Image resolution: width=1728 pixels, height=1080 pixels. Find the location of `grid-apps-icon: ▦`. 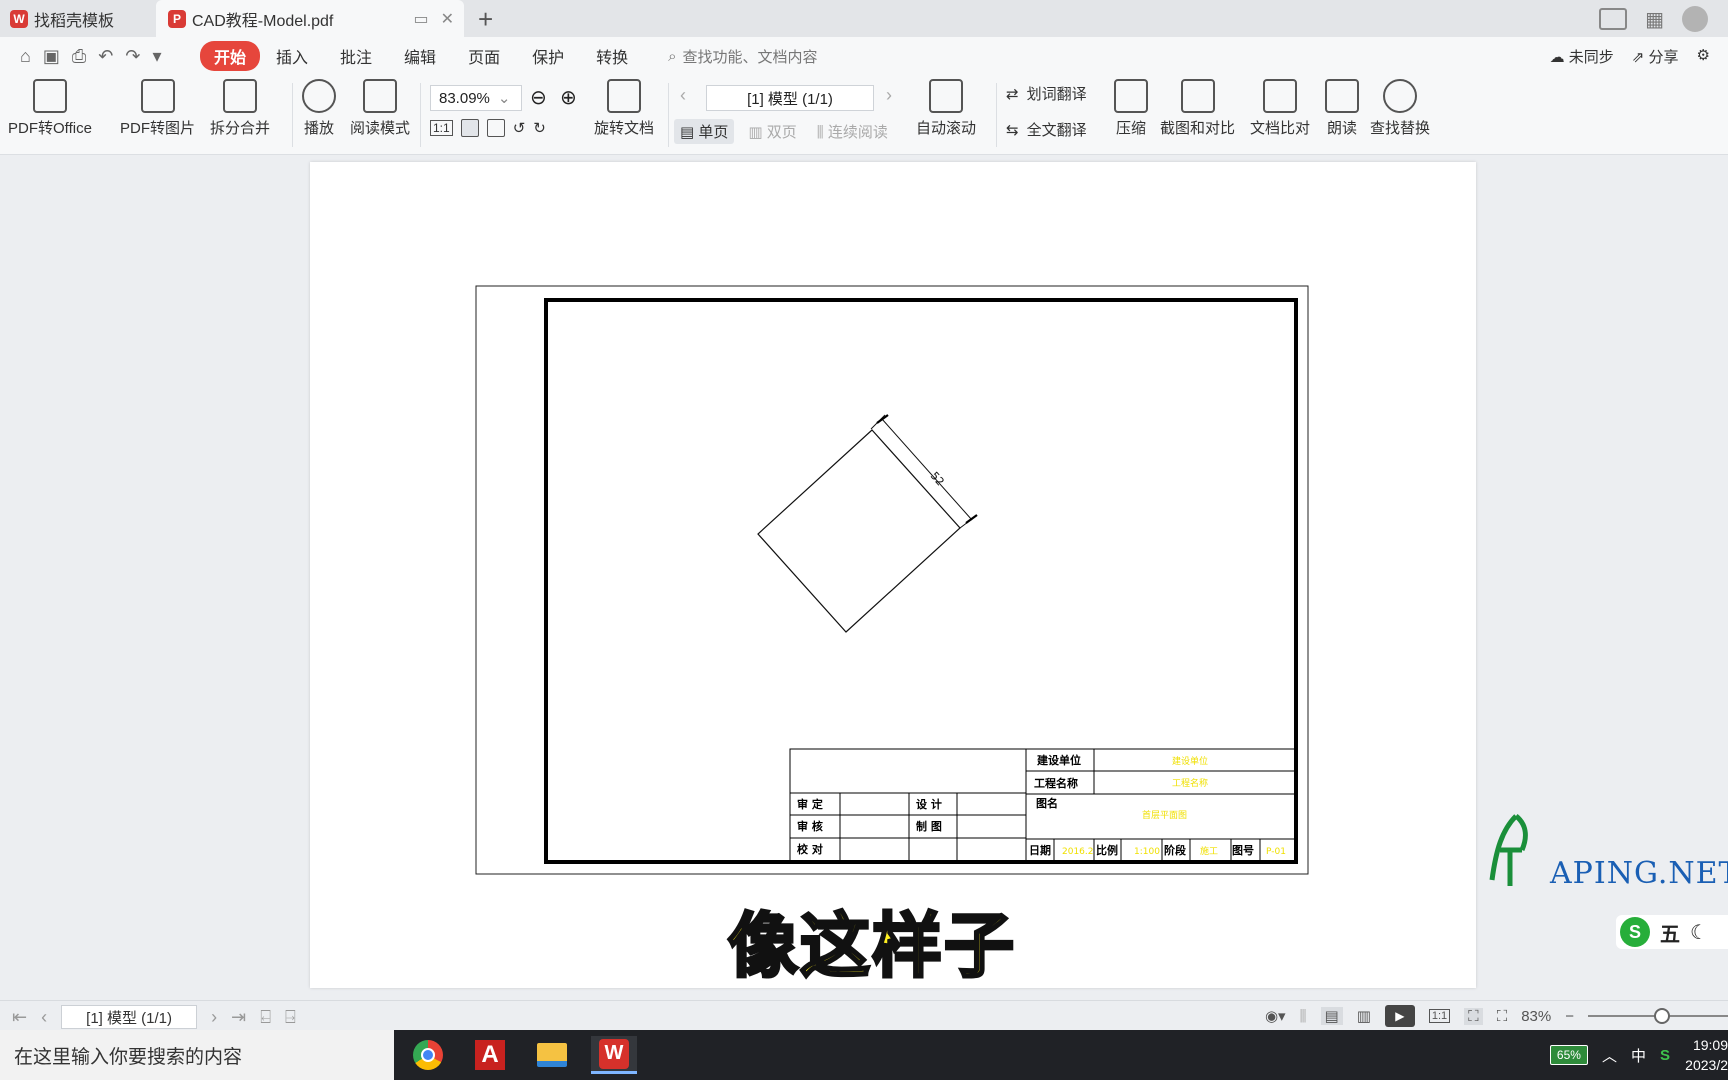

grid-apps-icon: ▦ is located at coordinates (1654, 19).